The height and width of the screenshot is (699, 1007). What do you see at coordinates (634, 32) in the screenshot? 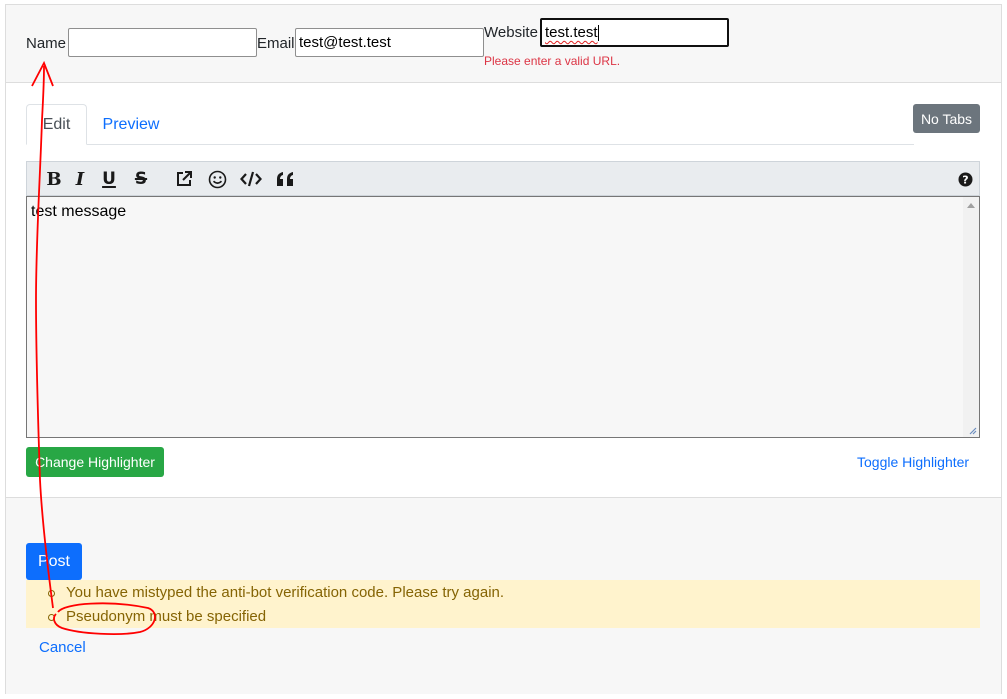
I see `website-input: test.test` at bounding box center [634, 32].